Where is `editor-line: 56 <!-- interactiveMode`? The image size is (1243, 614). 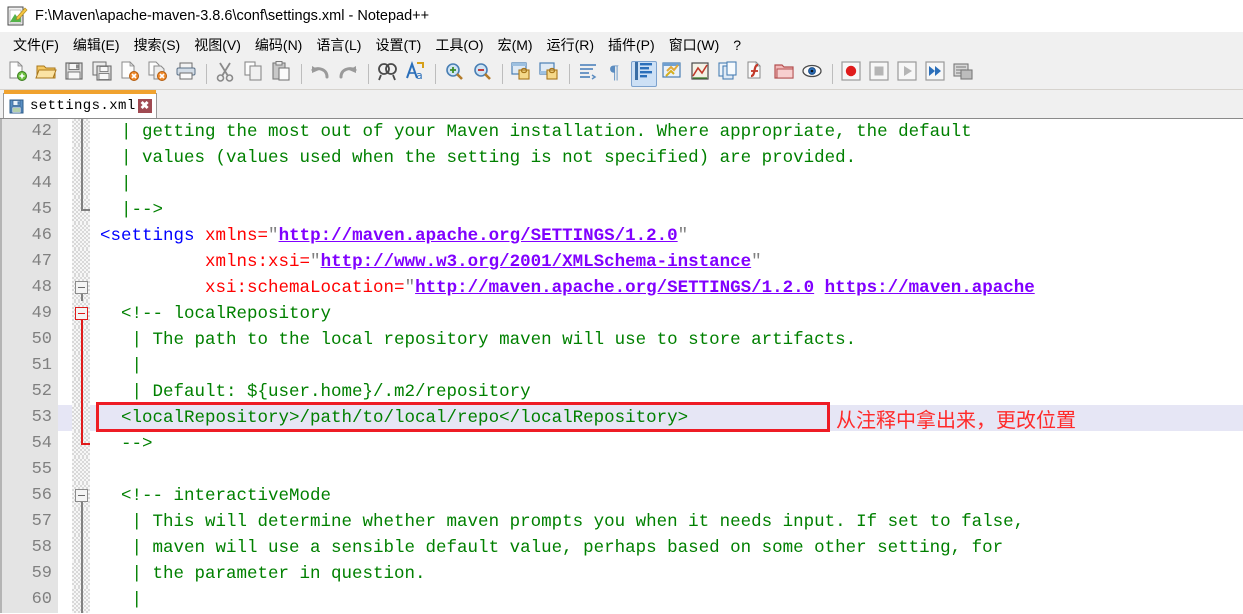
editor-line: 56 <!-- interactiveMode is located at coordinates (621, 496).